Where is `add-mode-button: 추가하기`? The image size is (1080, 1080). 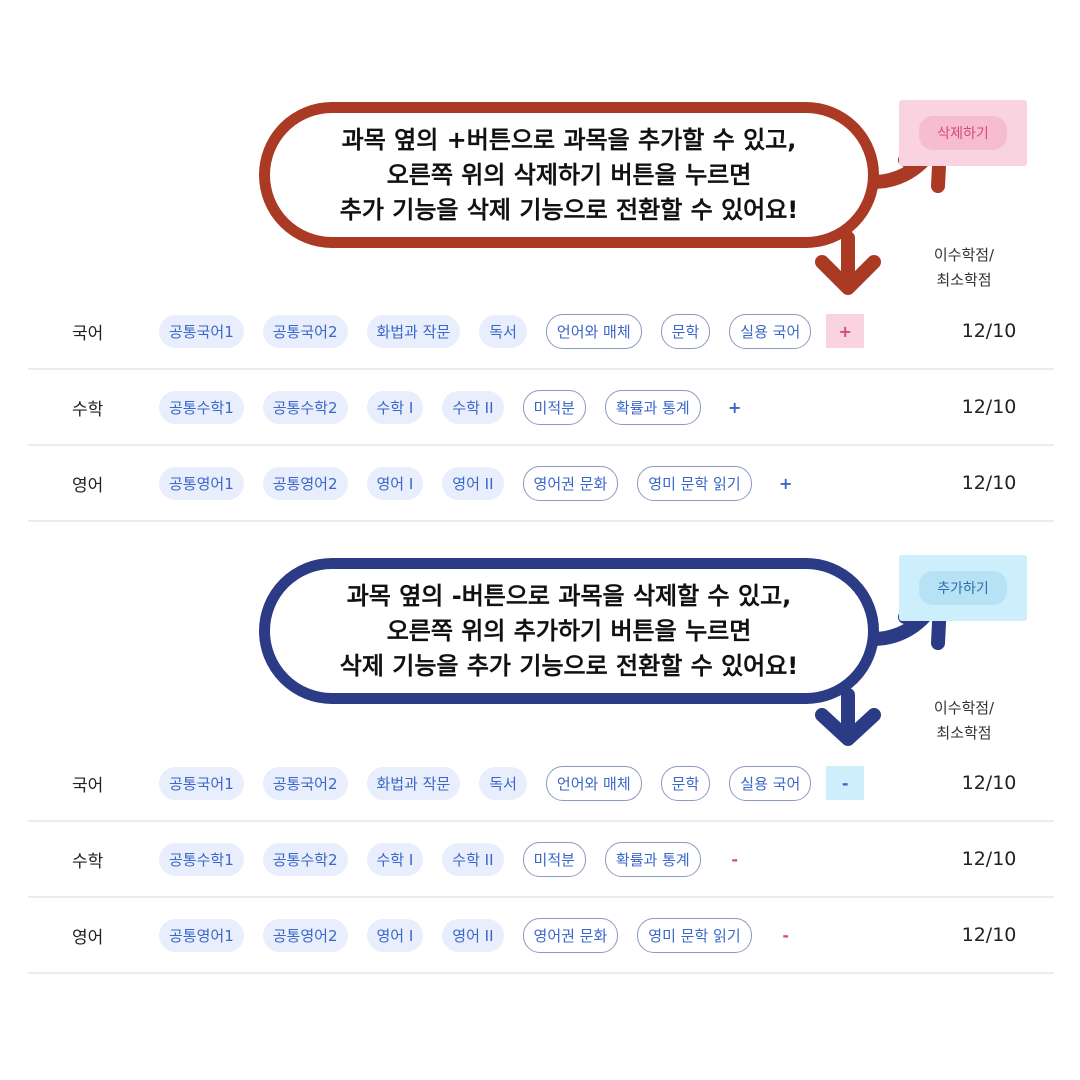 add-mode-button: 추가하기 is located at coordinates (963, 588).